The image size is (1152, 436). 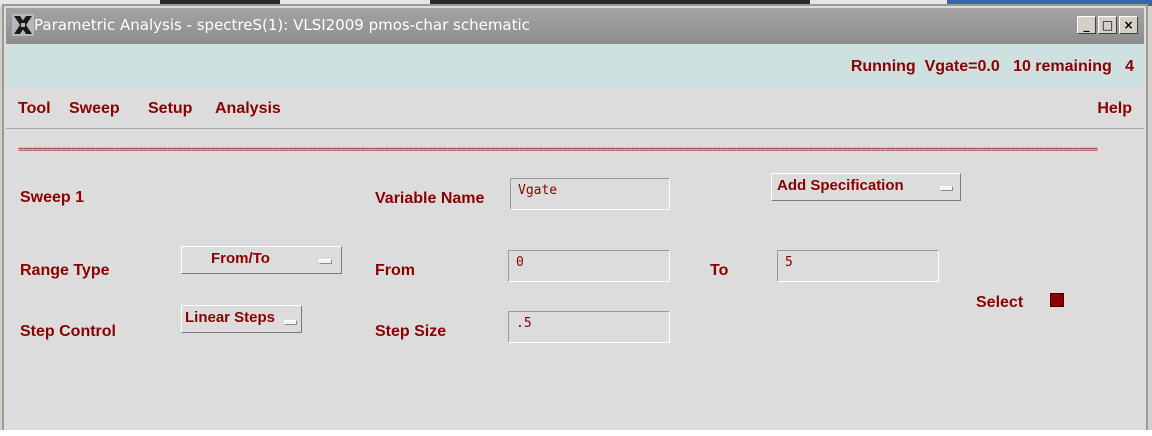 I want to click on add-specification-label: Add Specification, so click(x=840, y=185).